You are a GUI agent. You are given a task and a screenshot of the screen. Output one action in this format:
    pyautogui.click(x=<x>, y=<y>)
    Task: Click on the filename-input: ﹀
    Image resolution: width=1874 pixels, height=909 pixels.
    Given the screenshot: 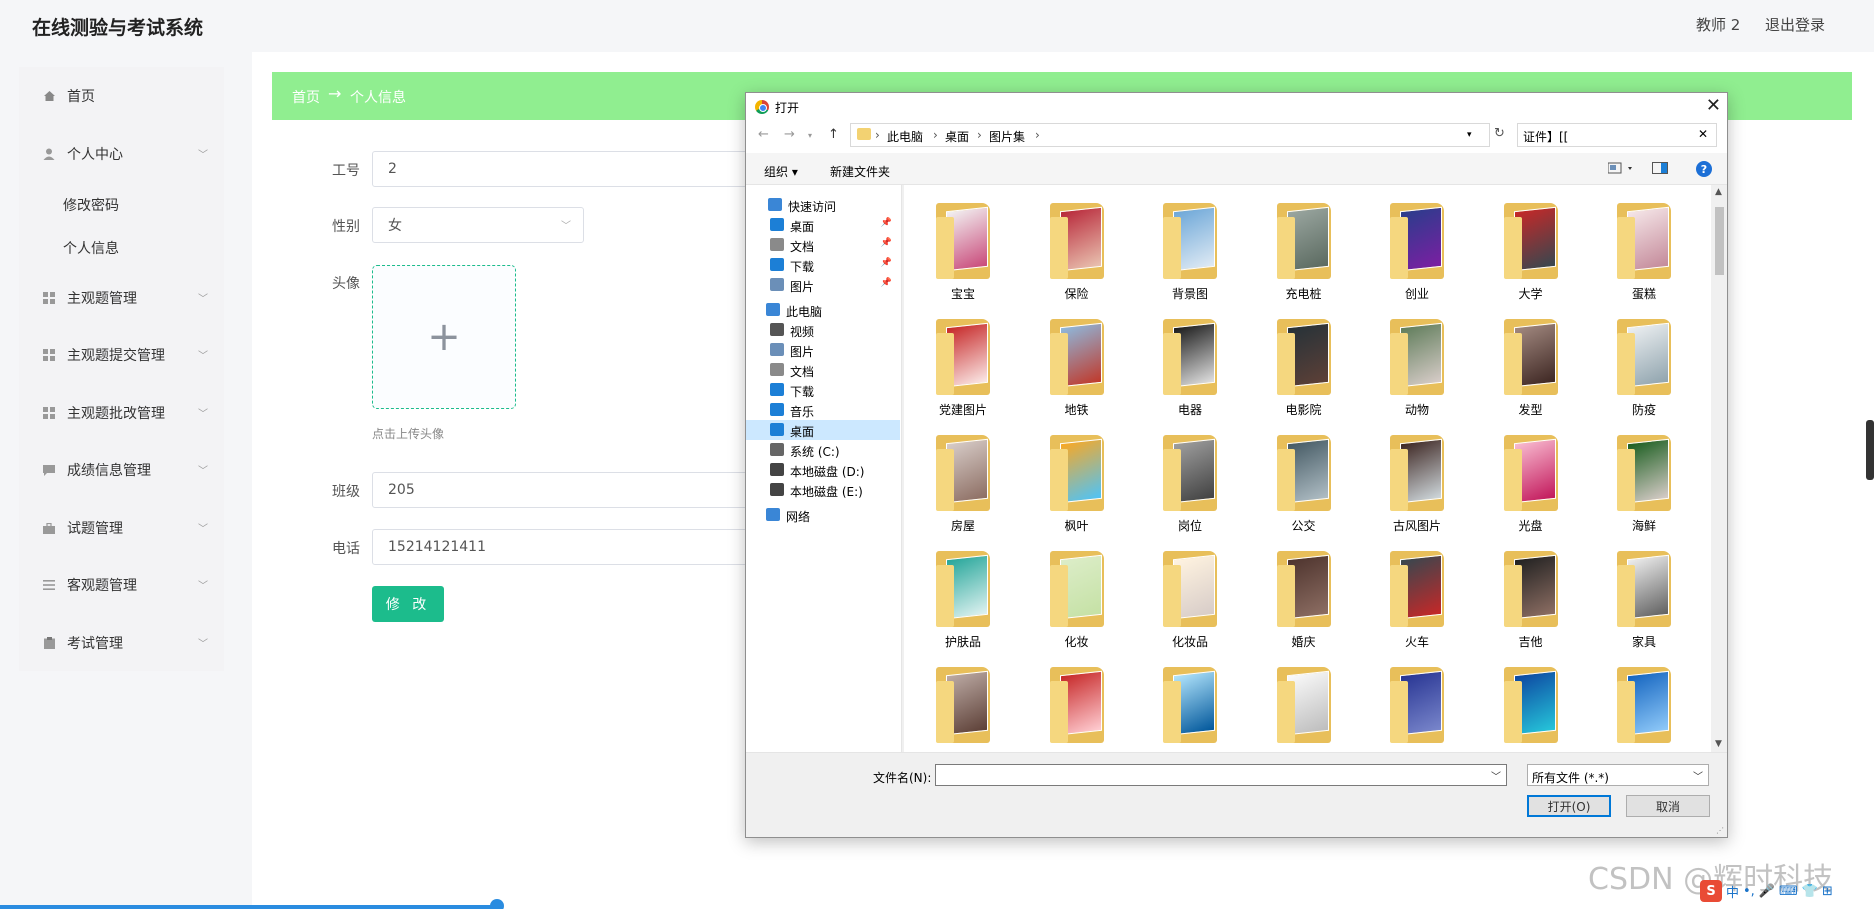 What is the action you would take?
    pyautogui.click(x=1221, y=775)
    